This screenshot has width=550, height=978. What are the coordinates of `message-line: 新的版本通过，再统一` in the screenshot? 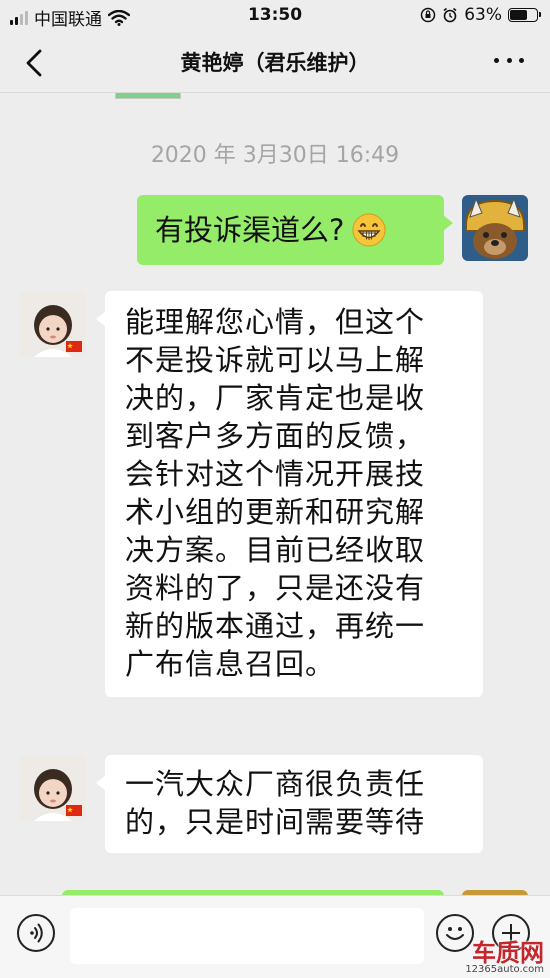 It's located at (275, 626).